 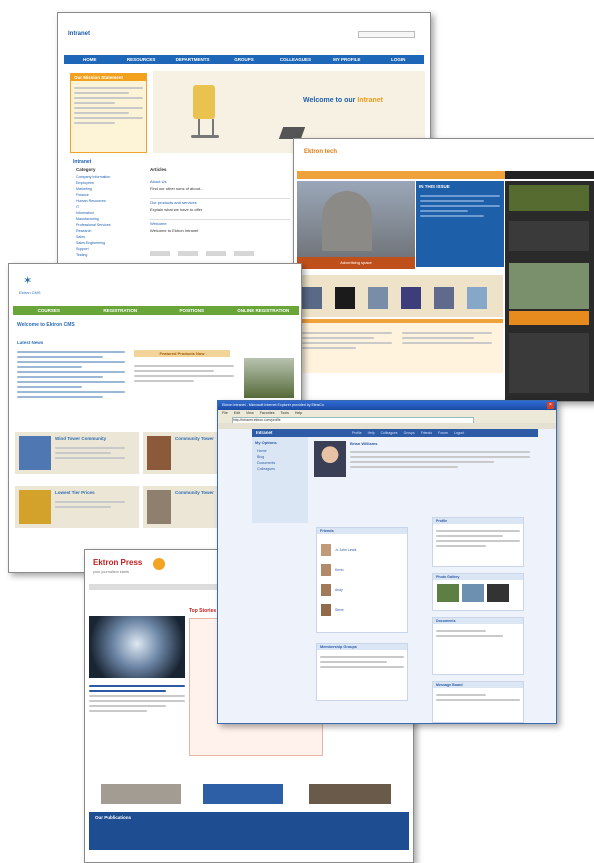 I want to click on tab-logout: Logout, so click(x=459, y=433).